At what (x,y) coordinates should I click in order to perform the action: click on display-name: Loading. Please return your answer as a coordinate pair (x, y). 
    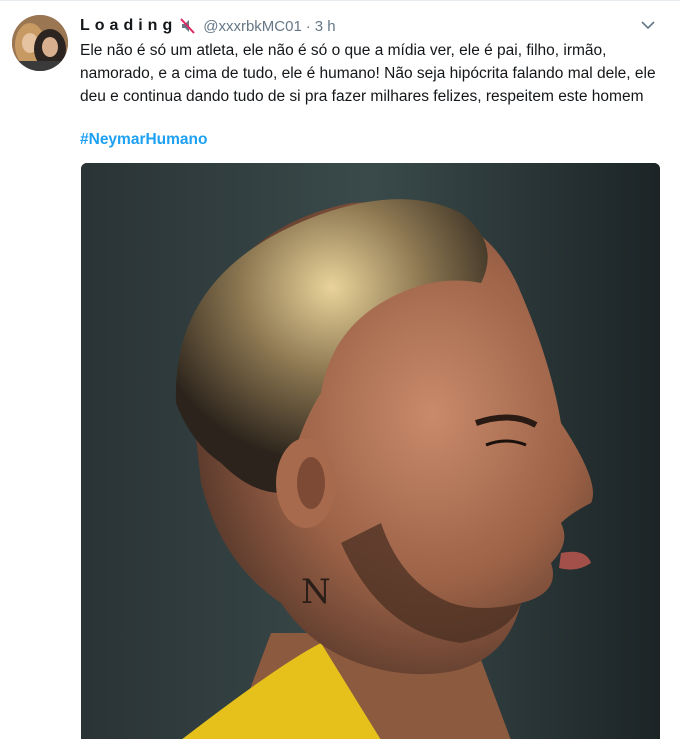
    Looking at the image, I should click on (128, 26).